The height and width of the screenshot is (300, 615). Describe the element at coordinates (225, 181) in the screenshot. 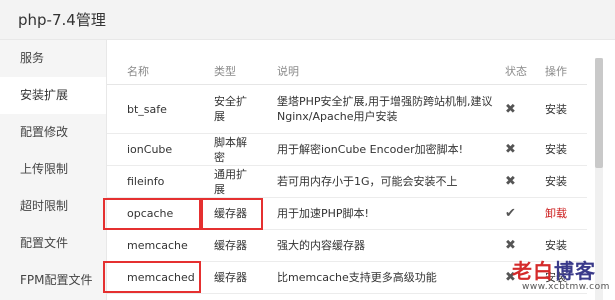

I see `ext-type: 通用扩展` at that location.